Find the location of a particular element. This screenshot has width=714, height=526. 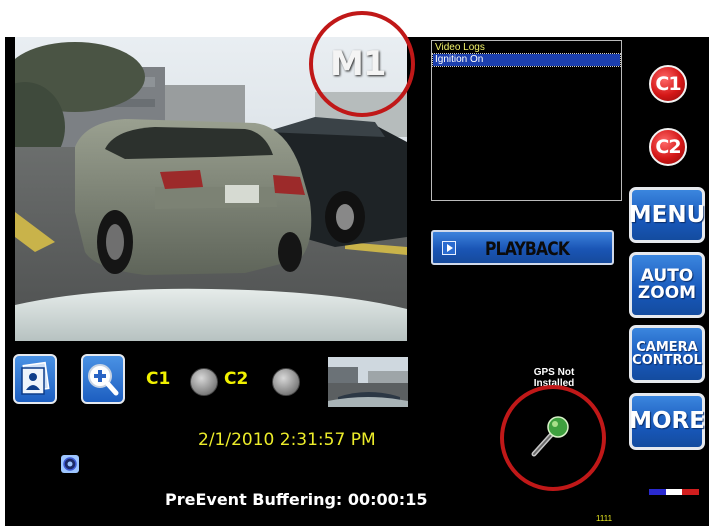

menu-label: MENU is located at coordinates (667, 214).